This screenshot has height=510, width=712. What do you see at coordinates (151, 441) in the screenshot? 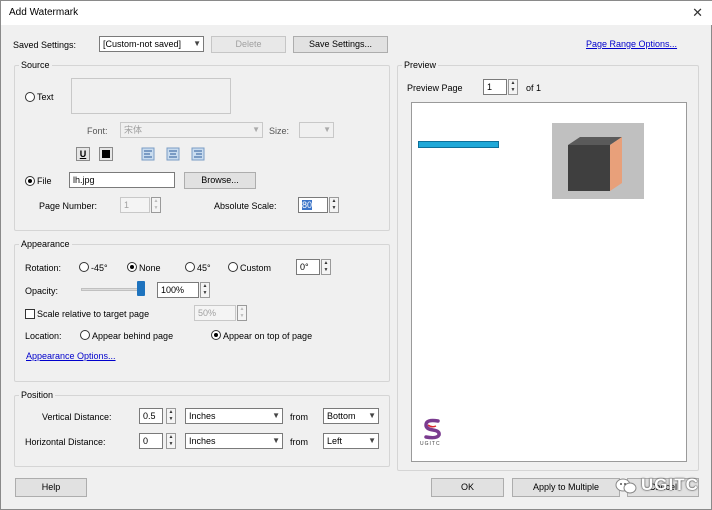
I see `horizontal-distance-input: 0` at bounding box center [151, 441].